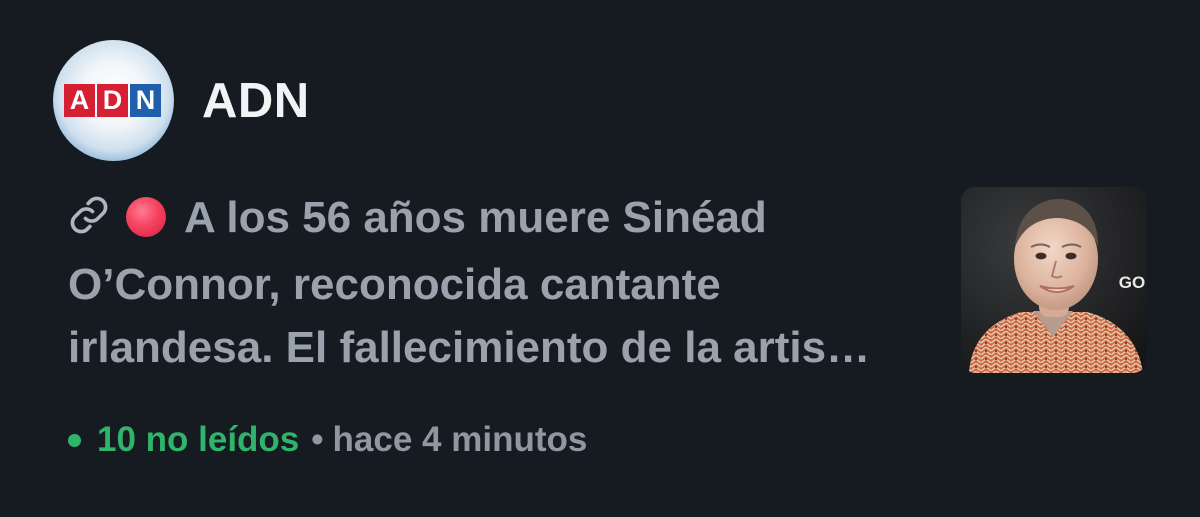  Describe the element at coordinates (74, 440) in the screenshot. I see `unread-dot-icon` at that location.